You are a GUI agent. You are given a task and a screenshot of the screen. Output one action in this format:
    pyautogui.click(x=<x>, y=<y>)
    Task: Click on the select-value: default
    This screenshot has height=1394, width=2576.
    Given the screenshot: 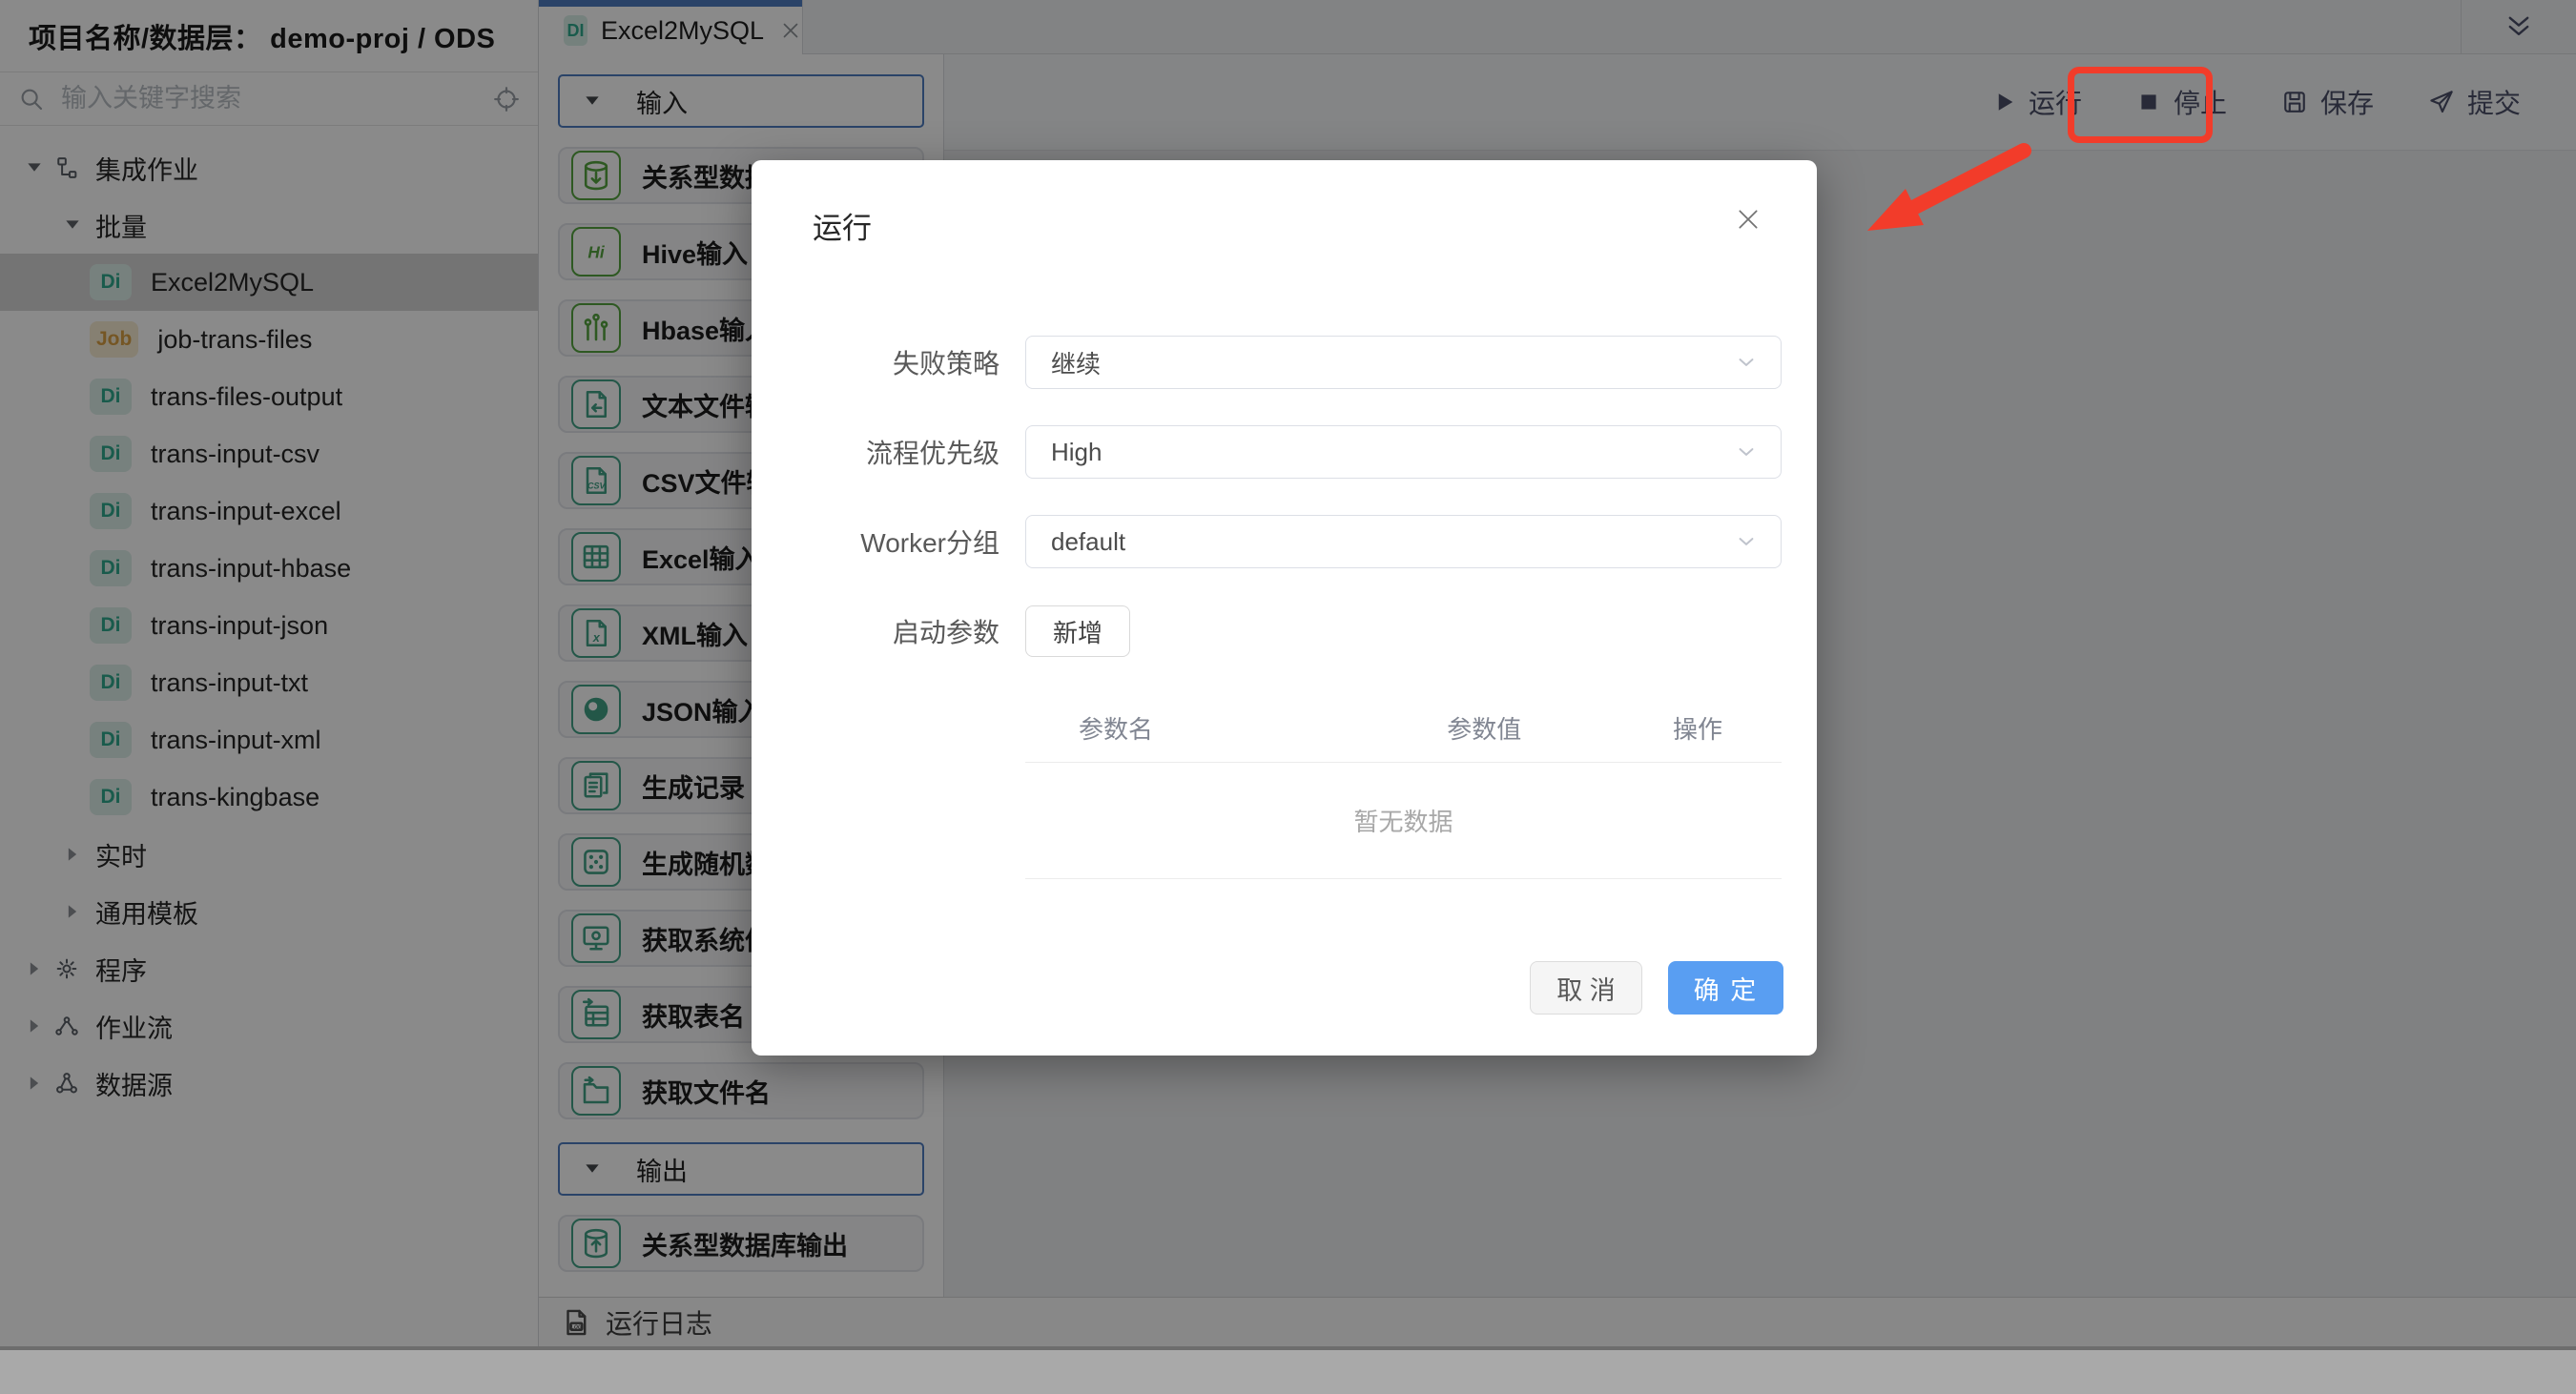 What is the action you would take?
    pyautogui.click(x=1088, y=541)
    